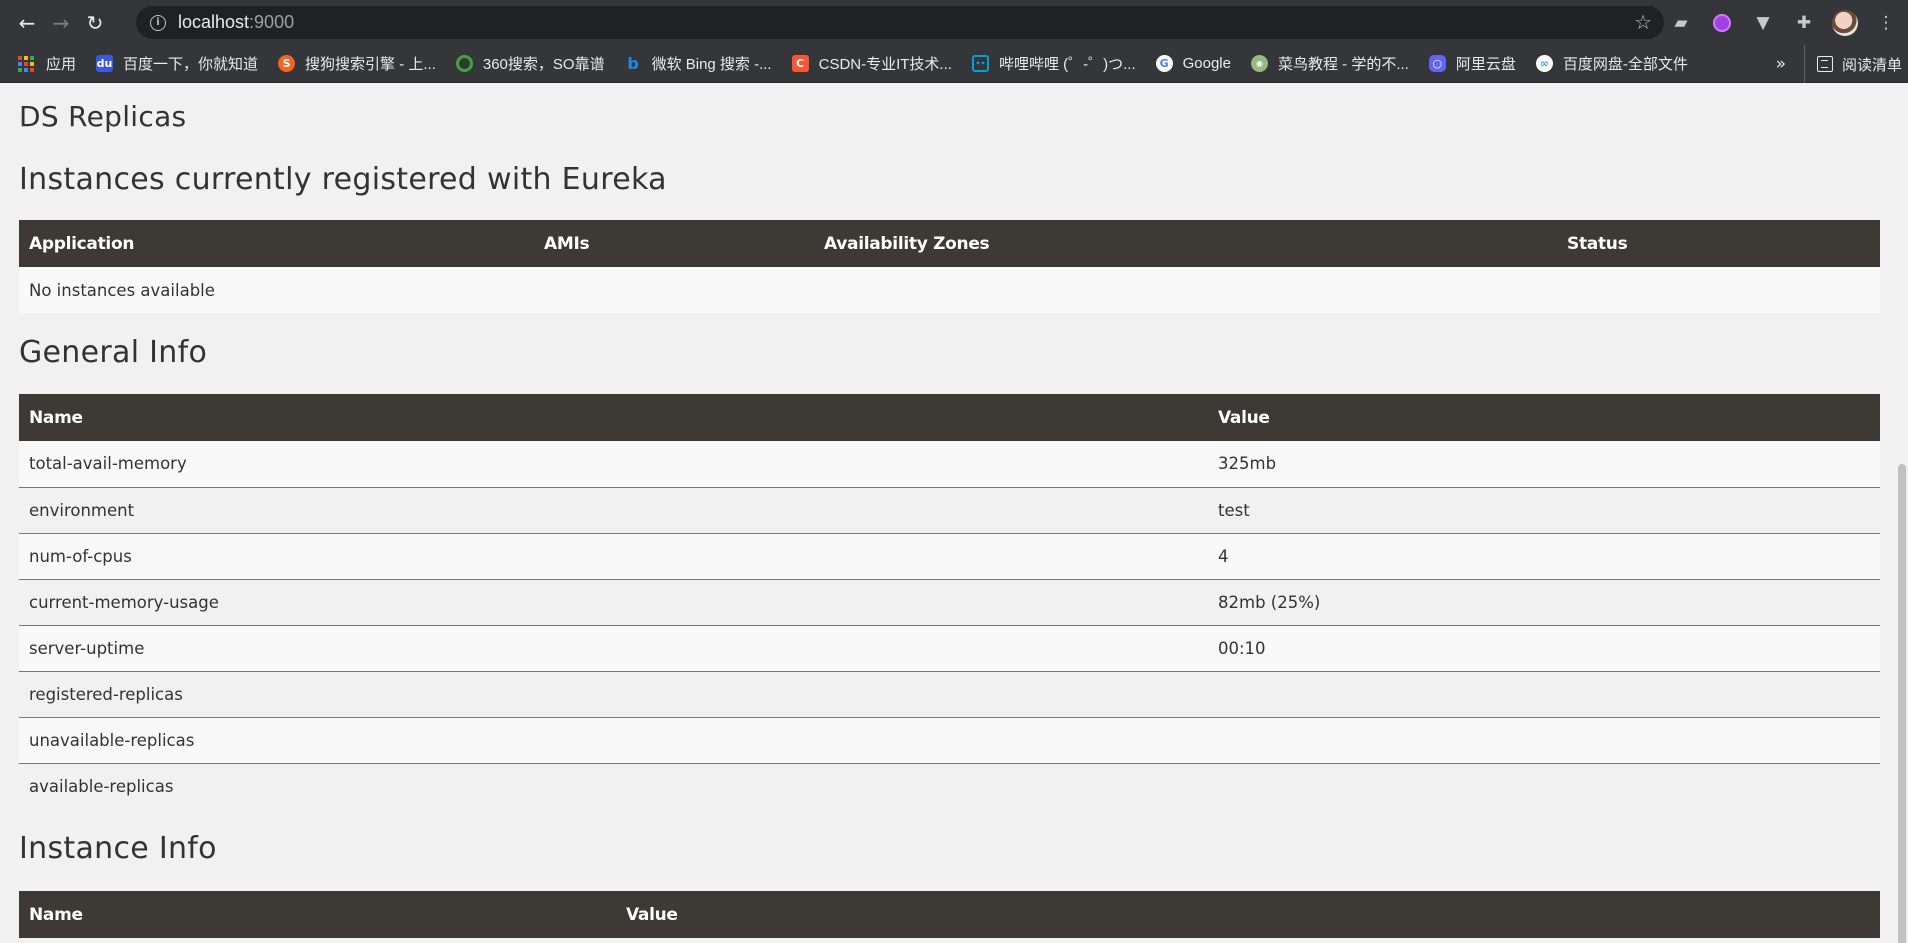 This screenshot has width=1908, height=943. What do you see at coordinates (1681, 23) in the screenshot?
I see `extension-chat-icon: ▰` at bounding box center [1681, 23].